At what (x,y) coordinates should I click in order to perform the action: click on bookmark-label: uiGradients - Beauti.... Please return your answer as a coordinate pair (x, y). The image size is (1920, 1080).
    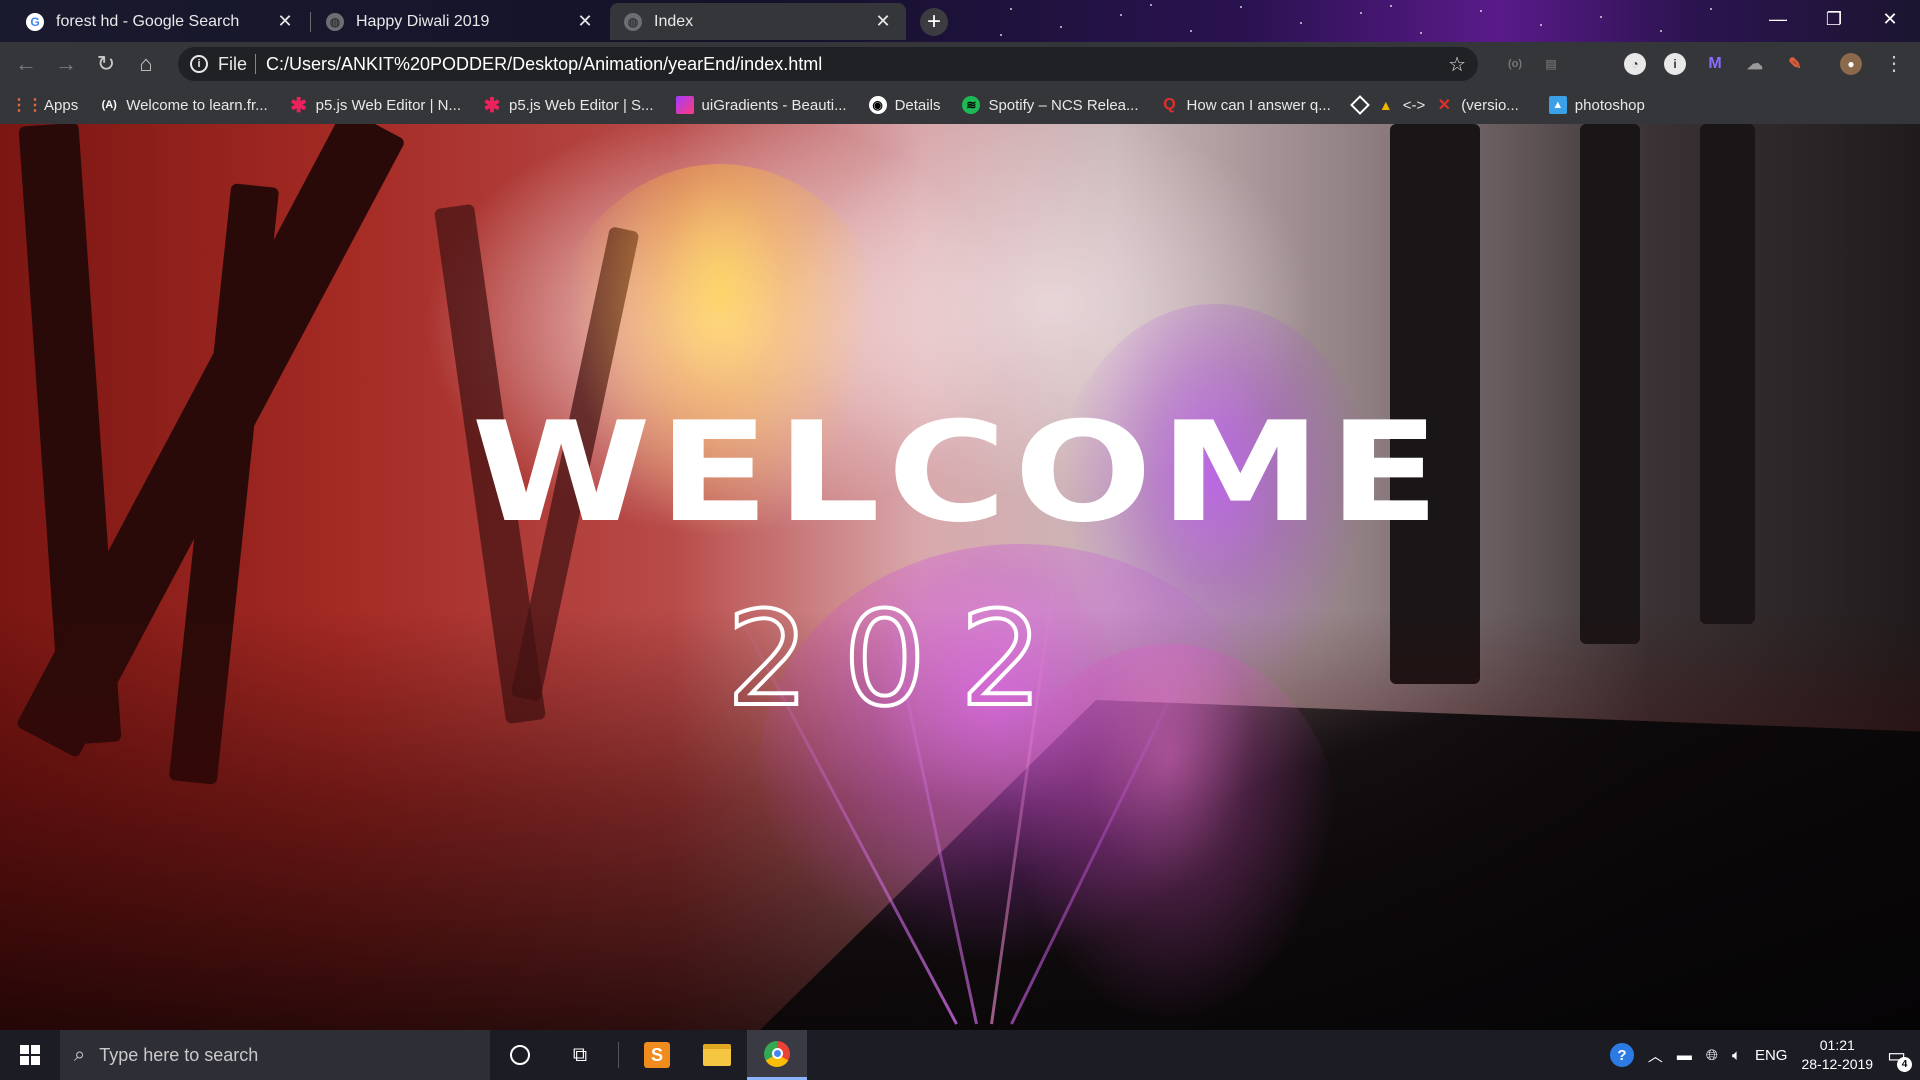
    Looking at the image, I should click on (774, 105).